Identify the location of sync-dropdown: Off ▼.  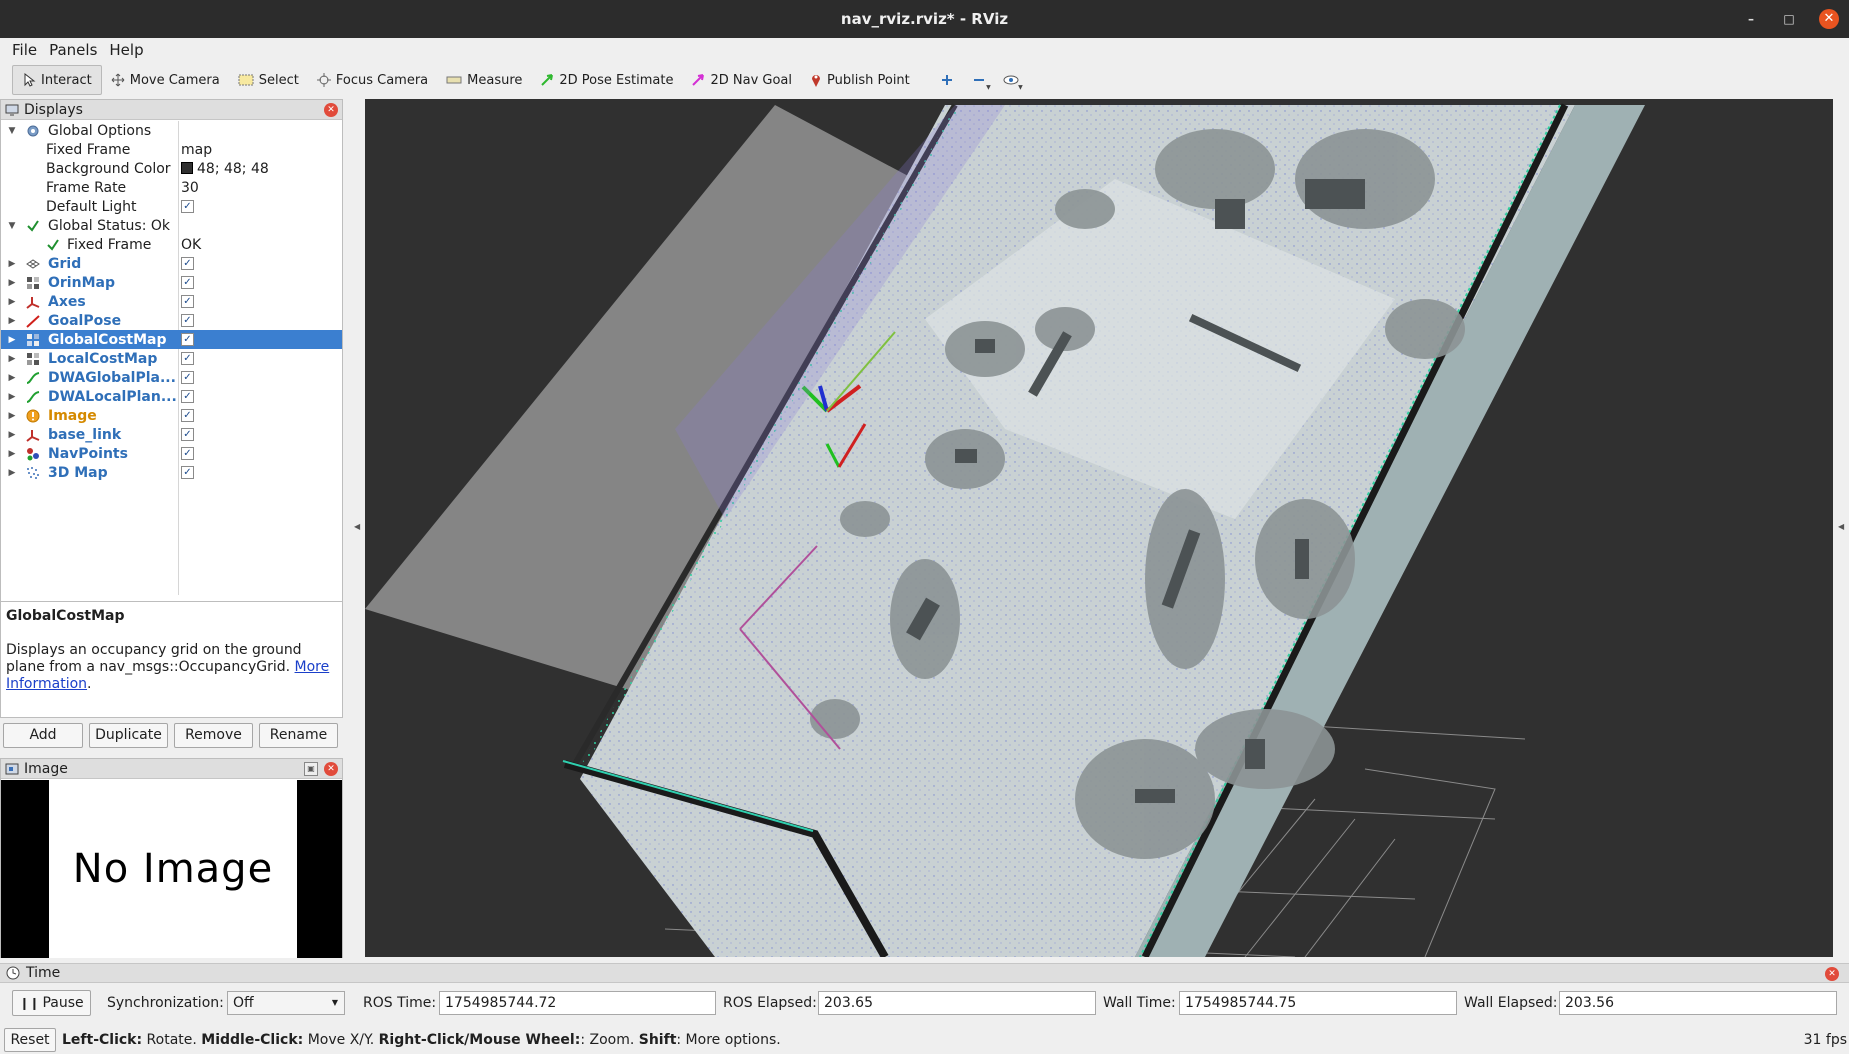
(286, 1003).